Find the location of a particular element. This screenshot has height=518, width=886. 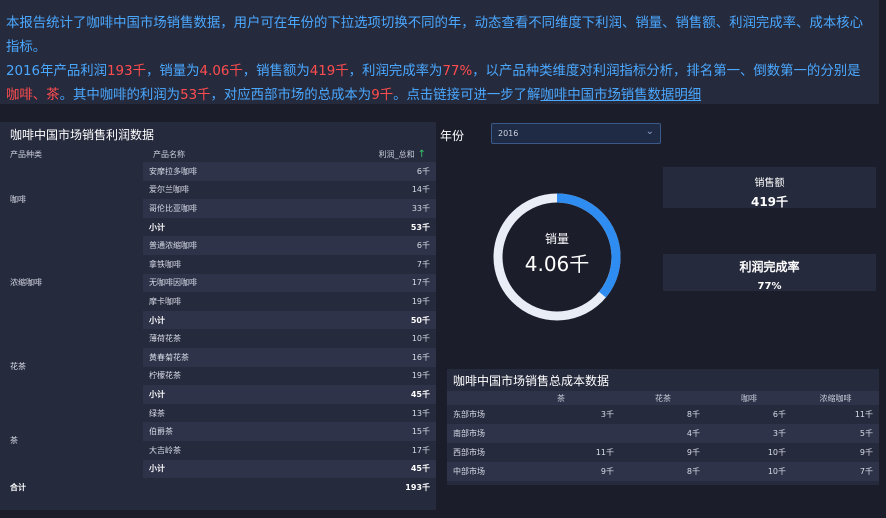

profit-value-cell: 15千 is located at coordinates (389, 431).